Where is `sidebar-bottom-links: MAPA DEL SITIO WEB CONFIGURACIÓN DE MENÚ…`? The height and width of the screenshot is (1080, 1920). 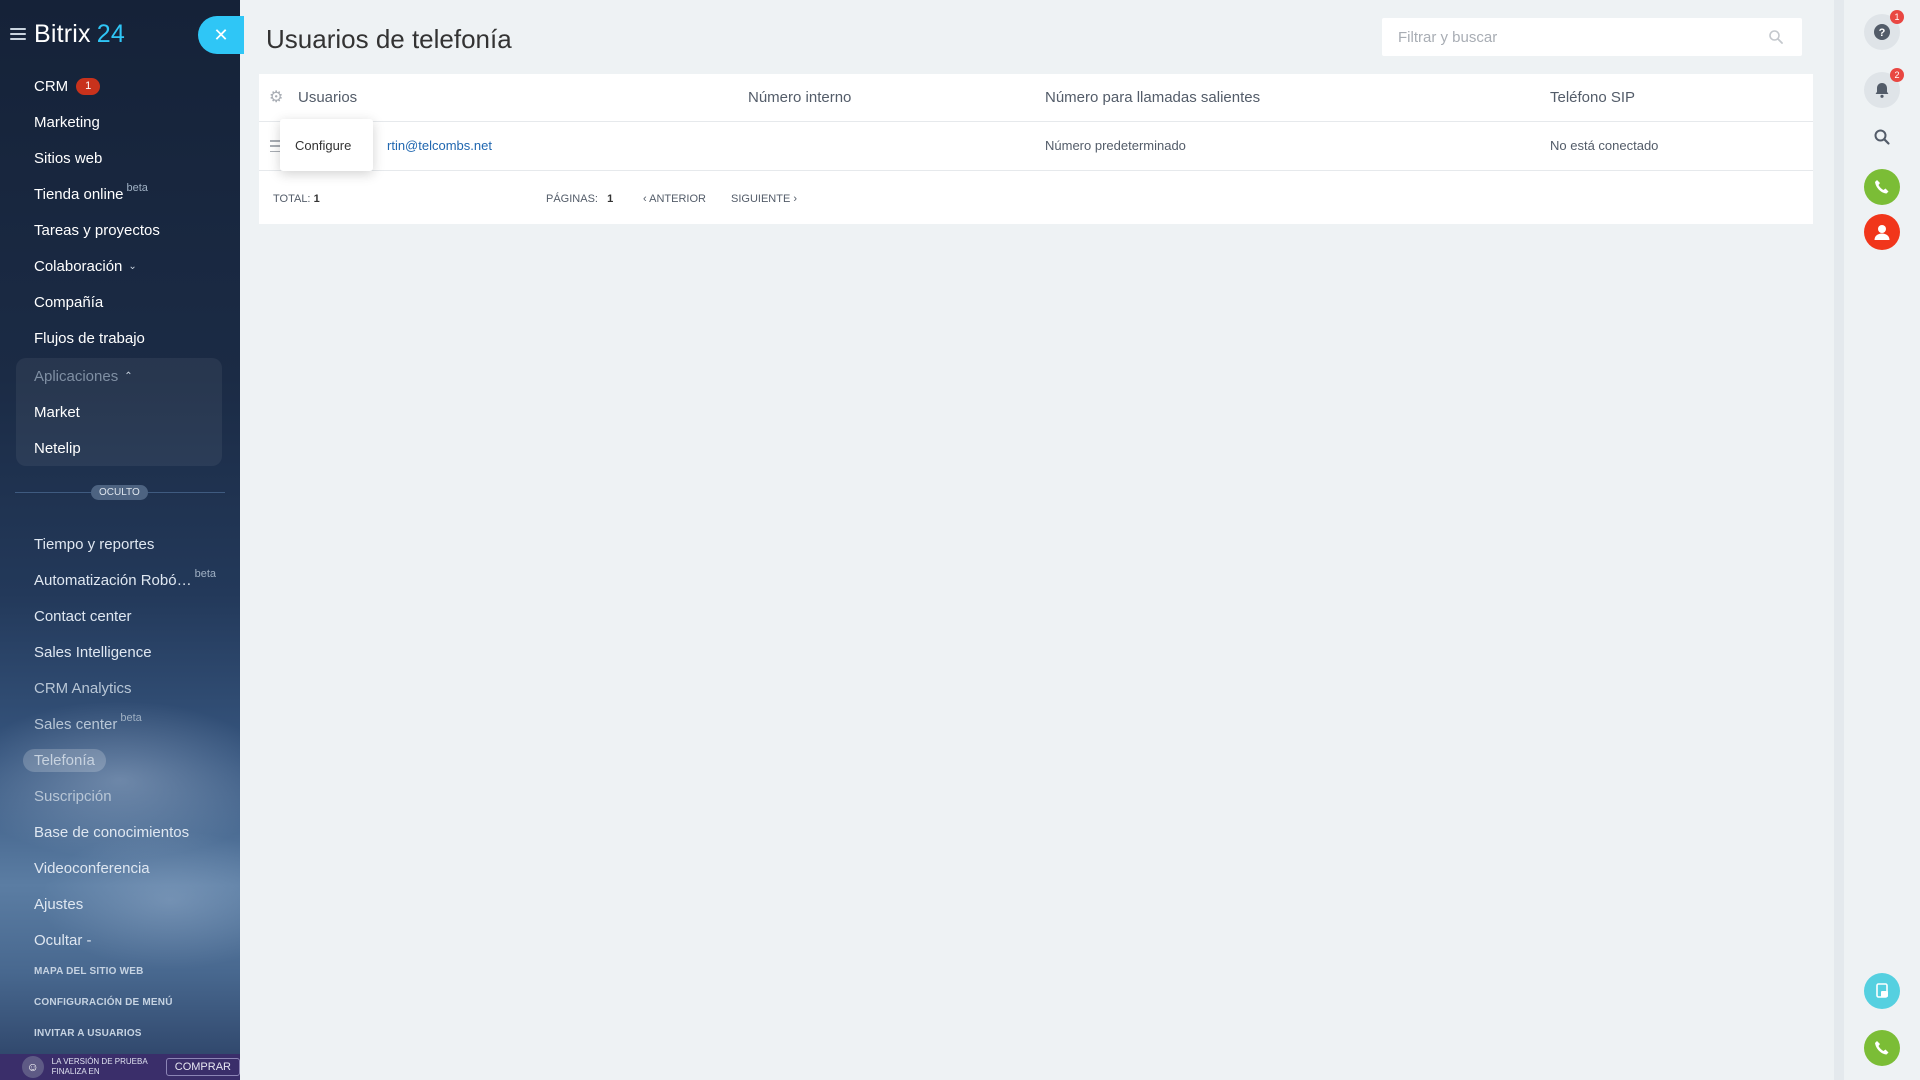
sidebar-bottom-links: MAPA DEL SITIO WEB CONFIGURACIÓN DE MENÚ… is located at coordinates (103, 1012).